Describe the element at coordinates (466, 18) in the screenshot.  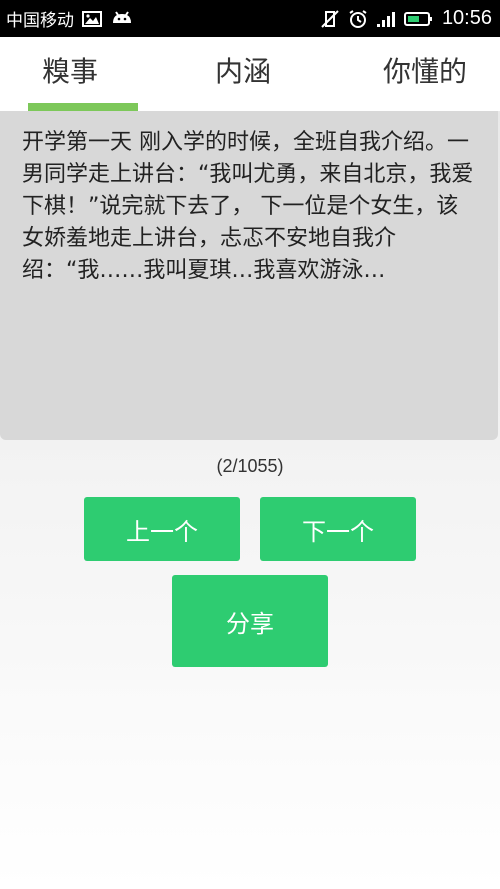
I see `clock-time: 10:56` at that location.